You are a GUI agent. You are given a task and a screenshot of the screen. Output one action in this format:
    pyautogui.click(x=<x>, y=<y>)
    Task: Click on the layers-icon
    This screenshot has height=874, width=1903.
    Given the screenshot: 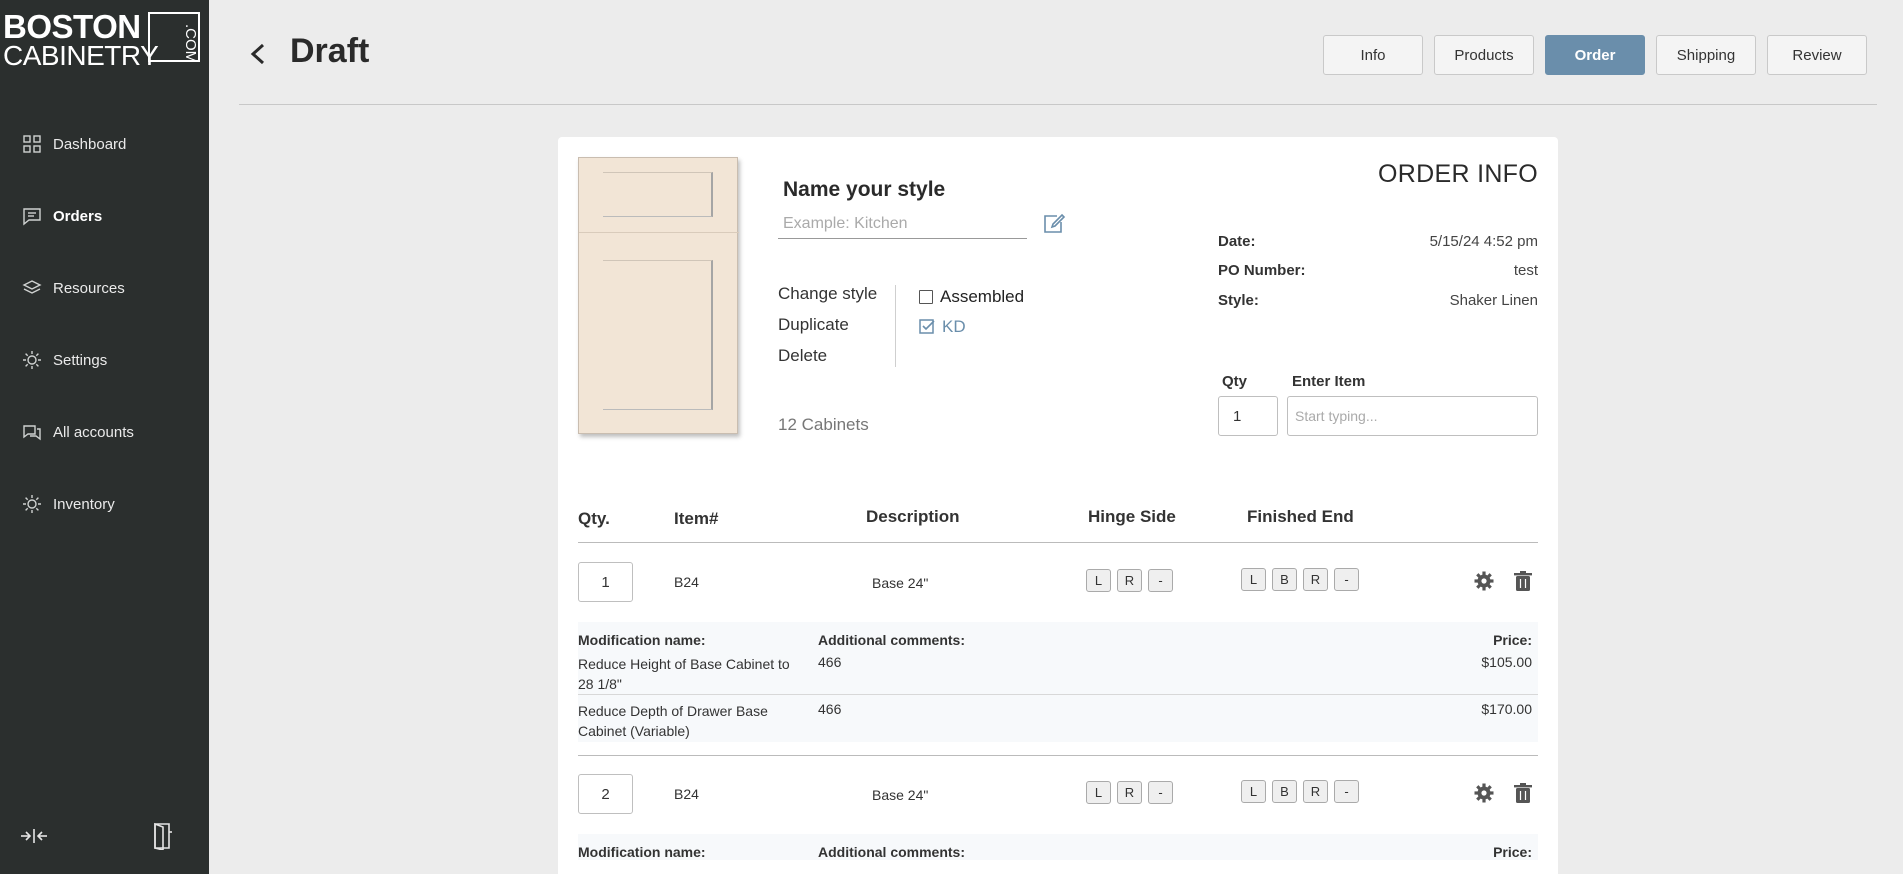 What is the action you would take?
    pyautogui.click(x=32, y=287)
    